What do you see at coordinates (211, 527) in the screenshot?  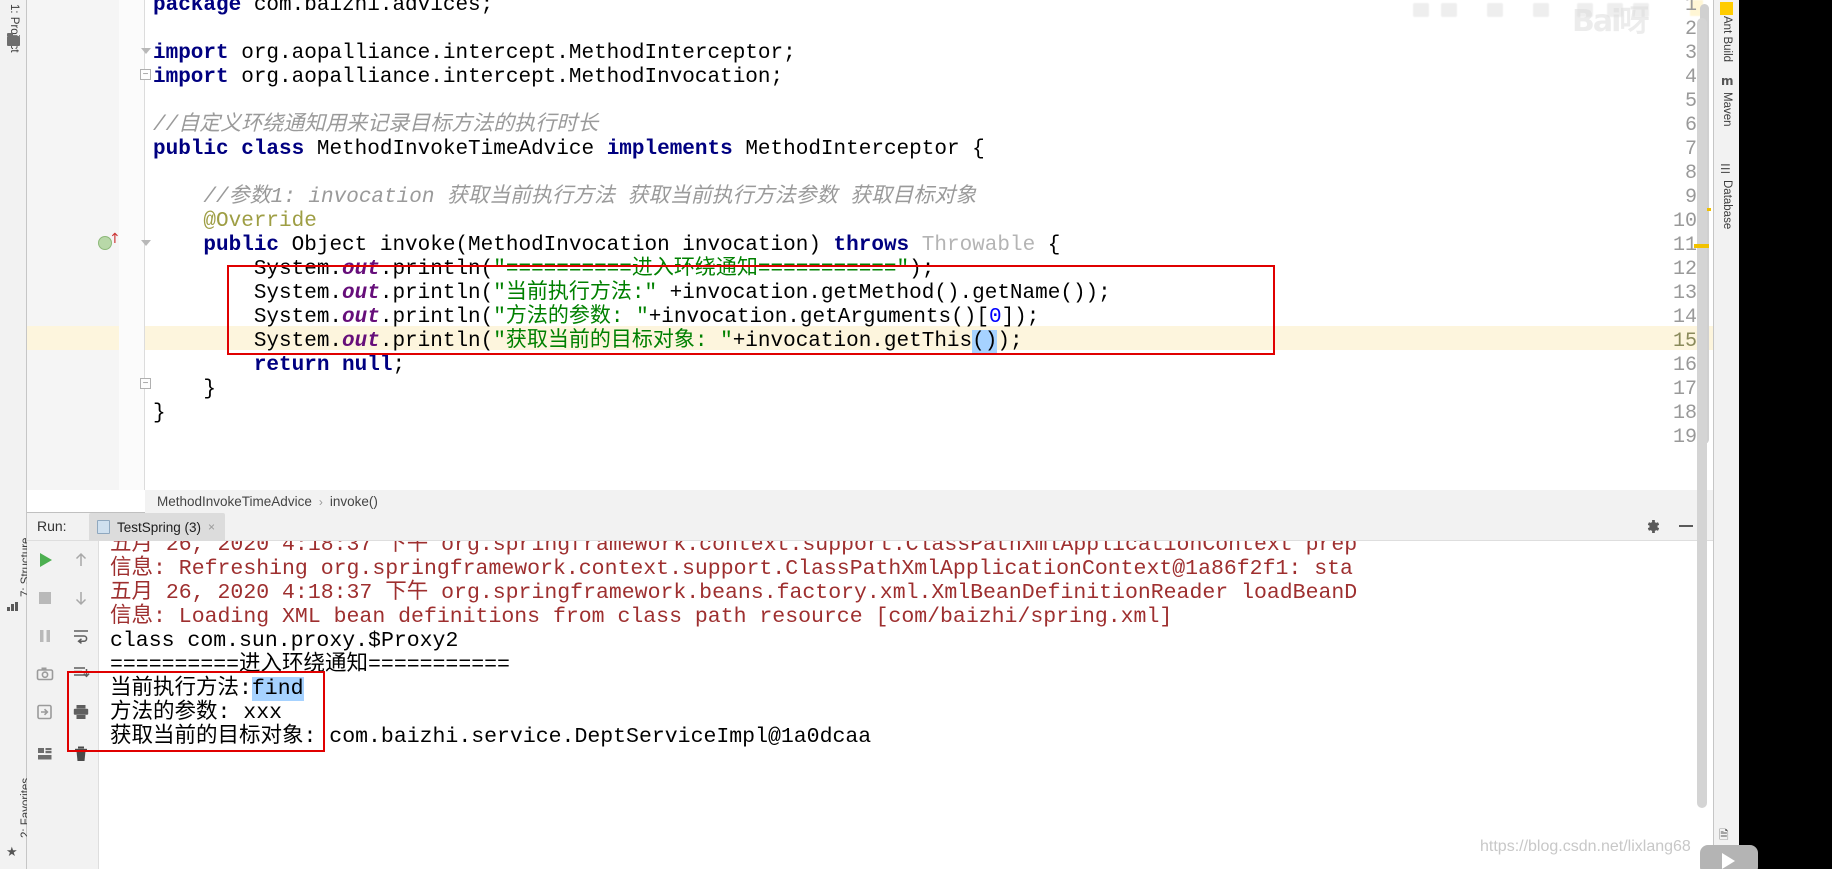 I see `close-icon: ×` at bounding box center [211, 527].